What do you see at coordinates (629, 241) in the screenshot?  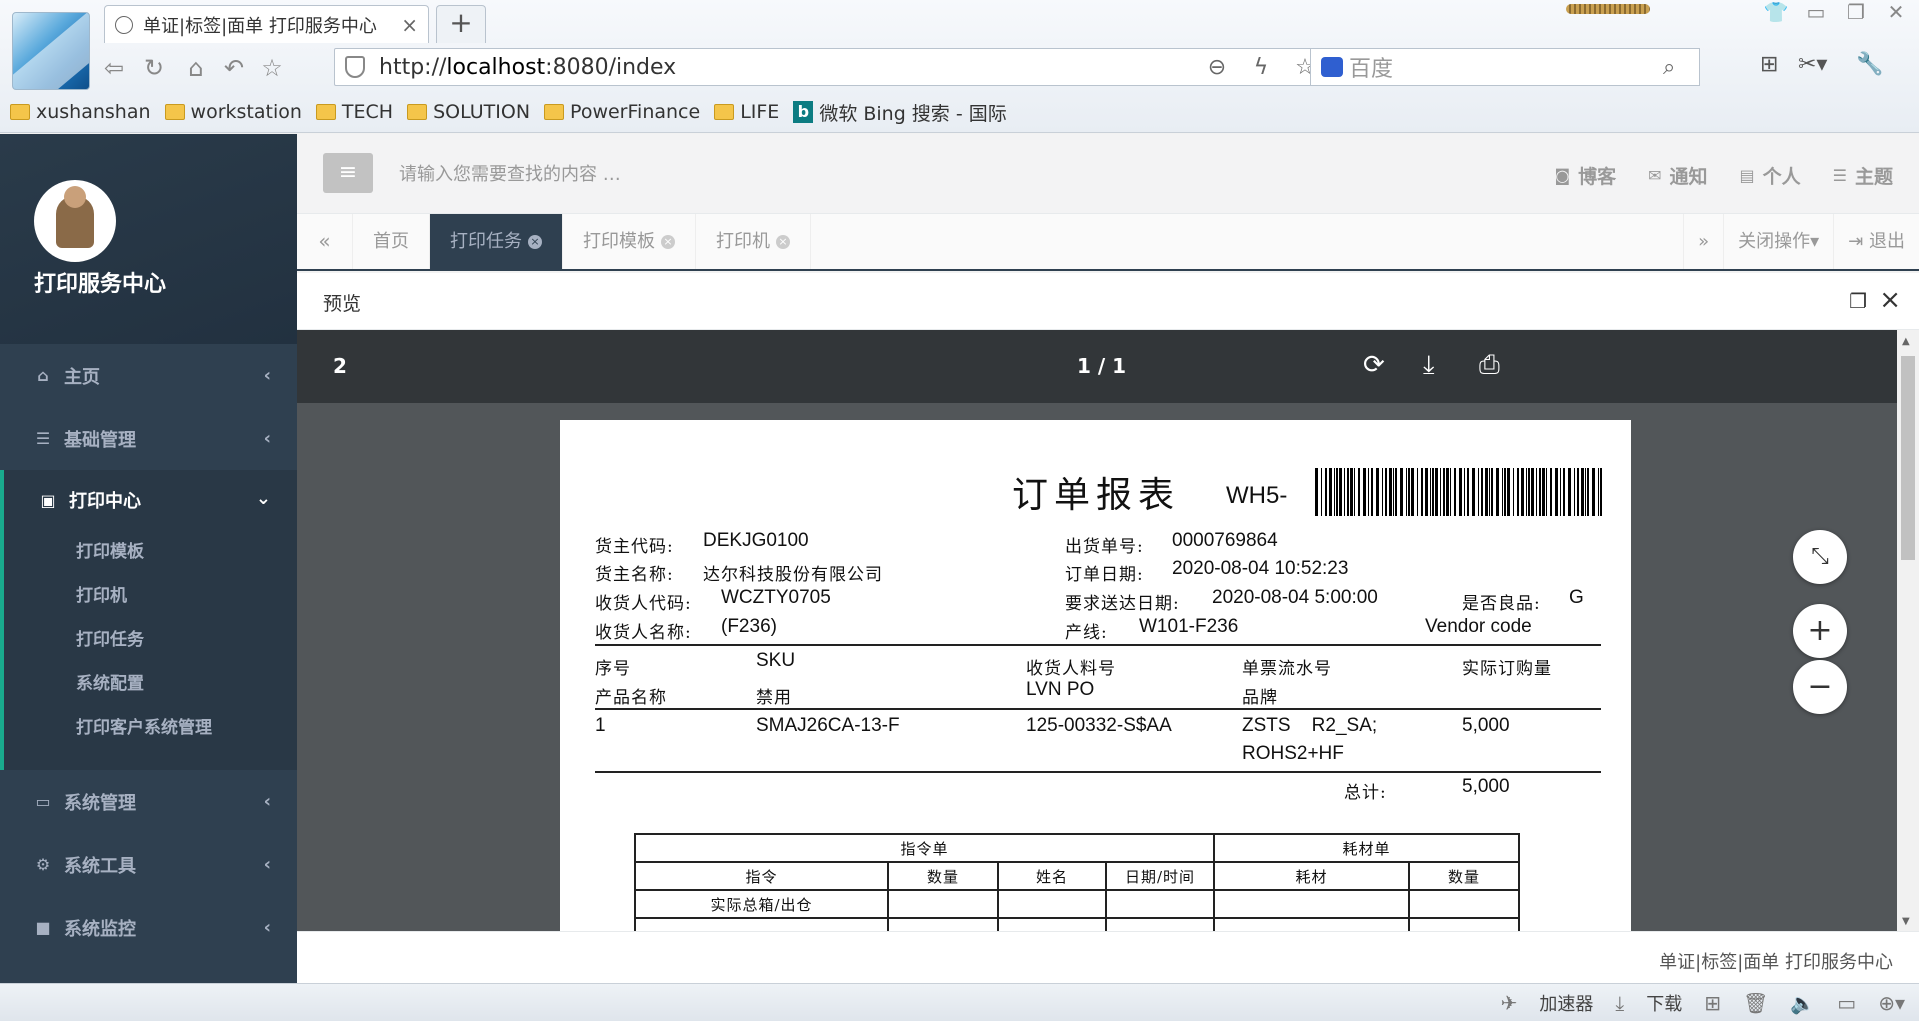 I see `tab-print-template: 打印模板 ×` at bounding box center [629, 241].